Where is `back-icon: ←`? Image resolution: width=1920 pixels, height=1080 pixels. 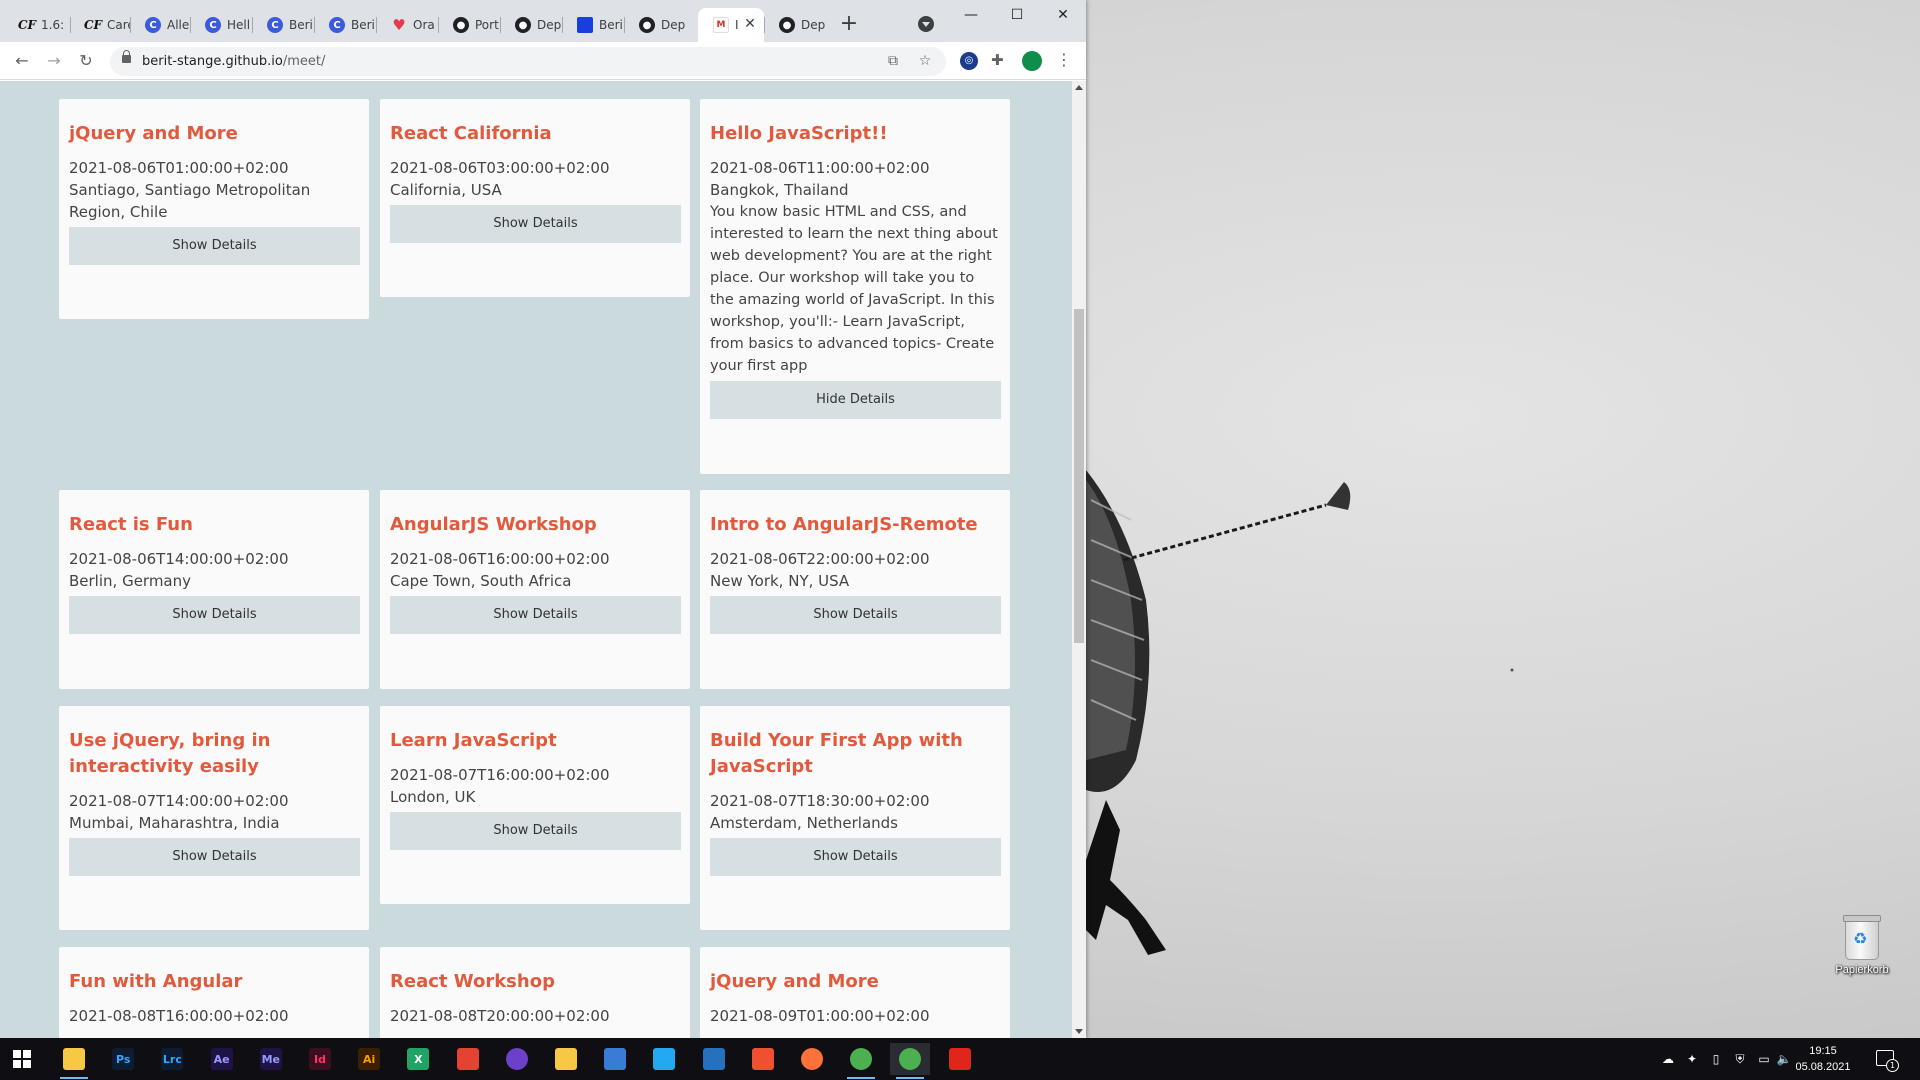
back-icon: ← is located at coordinates (22, 61).